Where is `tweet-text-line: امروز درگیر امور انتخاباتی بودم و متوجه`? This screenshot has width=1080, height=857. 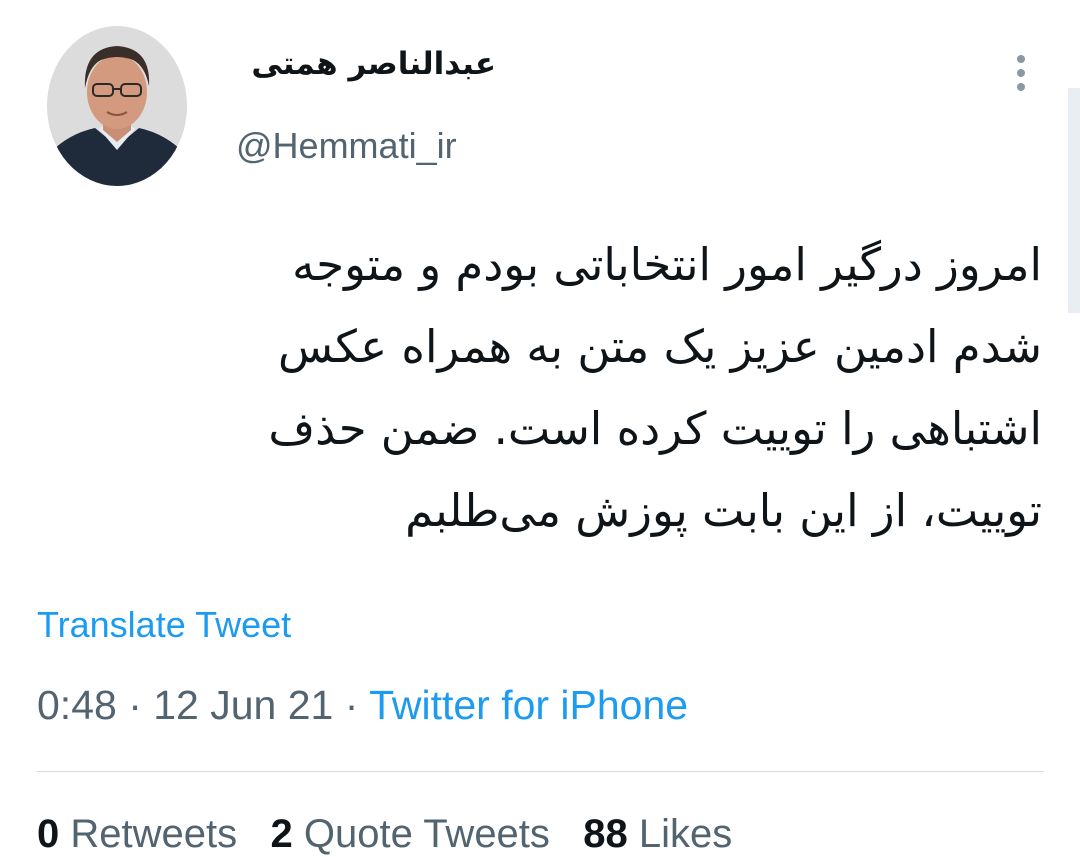 tweet-text-line: امروز درگیر امور انتخاباتی بودم و متوجه is located at coordinates (667, 264).